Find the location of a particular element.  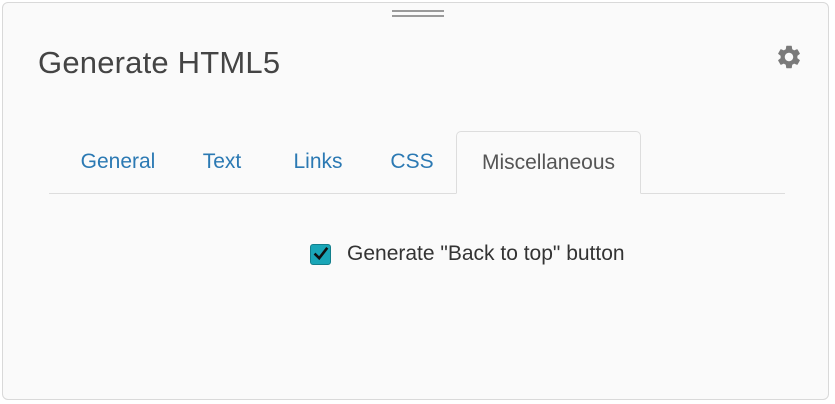

checkmark-icon is located at coordinates (321, 253).